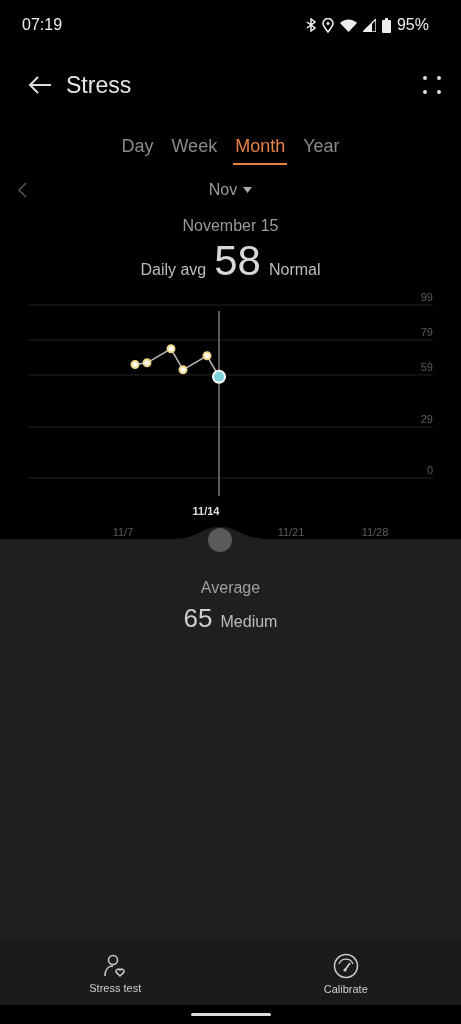 This screenshot has width=461, height=1024. Describe the element at coordinates (386, 25) in the screenshot. I see `battery-icon` at that location.